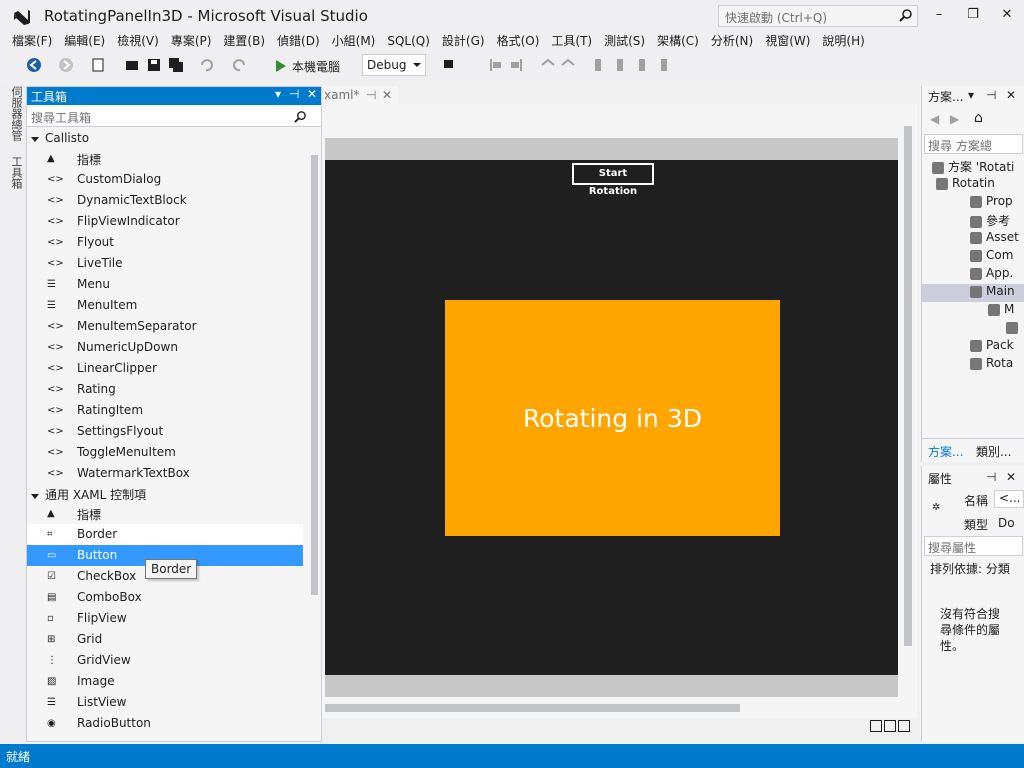  What do you see at coordinates (973, 311) in the screenshot?
I see `solution-tree-item: M` at bounding box center [973, 311].